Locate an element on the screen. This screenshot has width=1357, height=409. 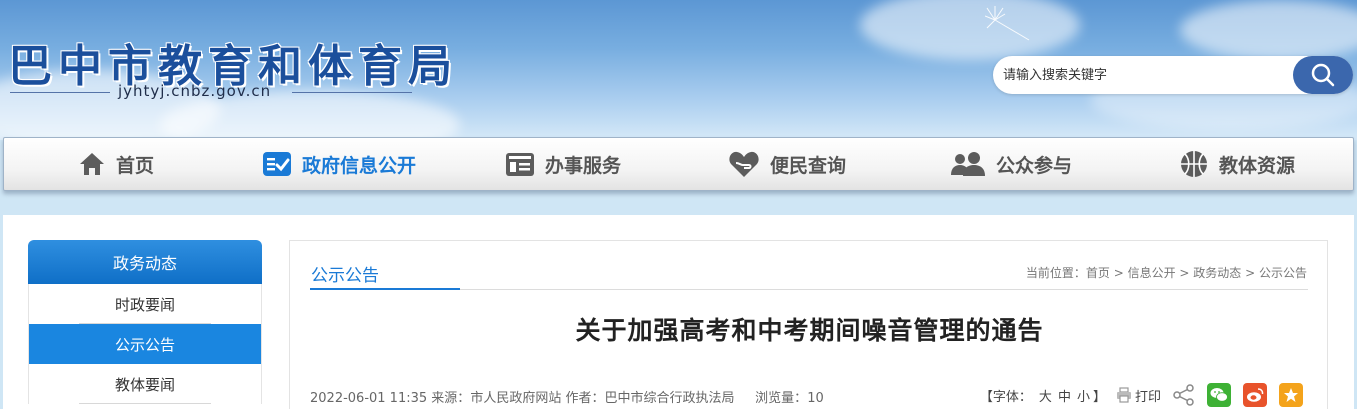
article-title: 关于加强高考和中考期间噪音管理的通告 is located at coordinates (809, 330).